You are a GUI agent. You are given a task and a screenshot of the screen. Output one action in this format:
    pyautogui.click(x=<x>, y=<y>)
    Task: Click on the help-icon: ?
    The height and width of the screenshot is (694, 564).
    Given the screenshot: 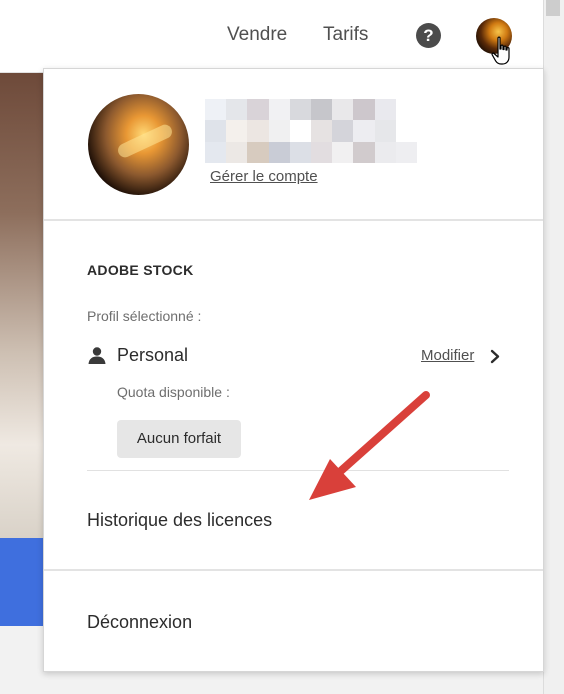 What is the action you would take?
    pyautogui.click(x=428, y=35)
    